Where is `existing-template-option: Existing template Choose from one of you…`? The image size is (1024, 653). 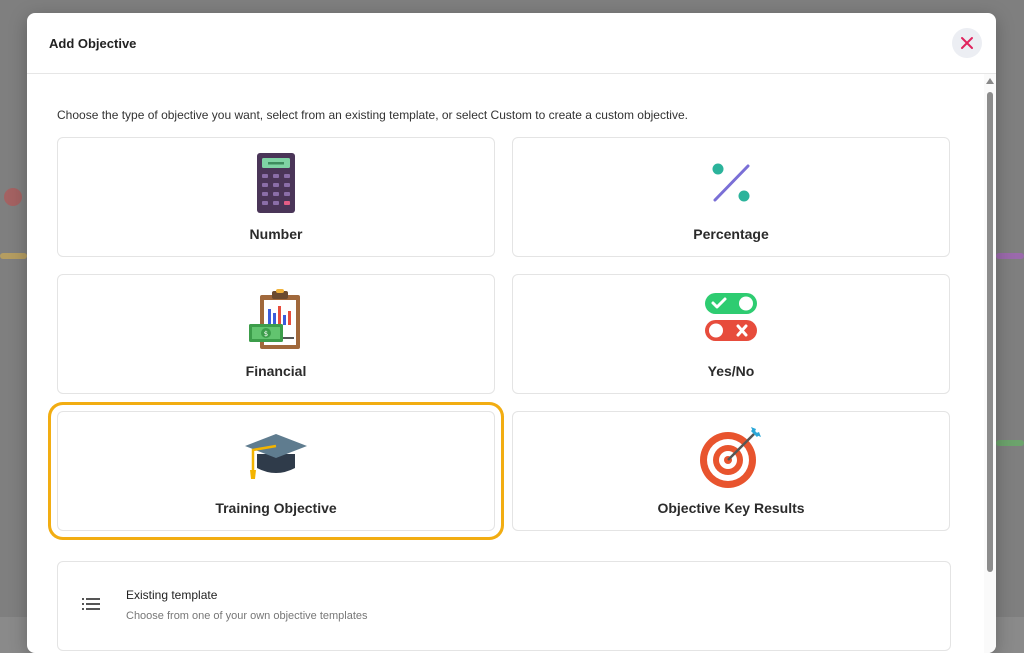
existing-template-option: Existing template Choose from one of you… is located at coordinates (504, 606).